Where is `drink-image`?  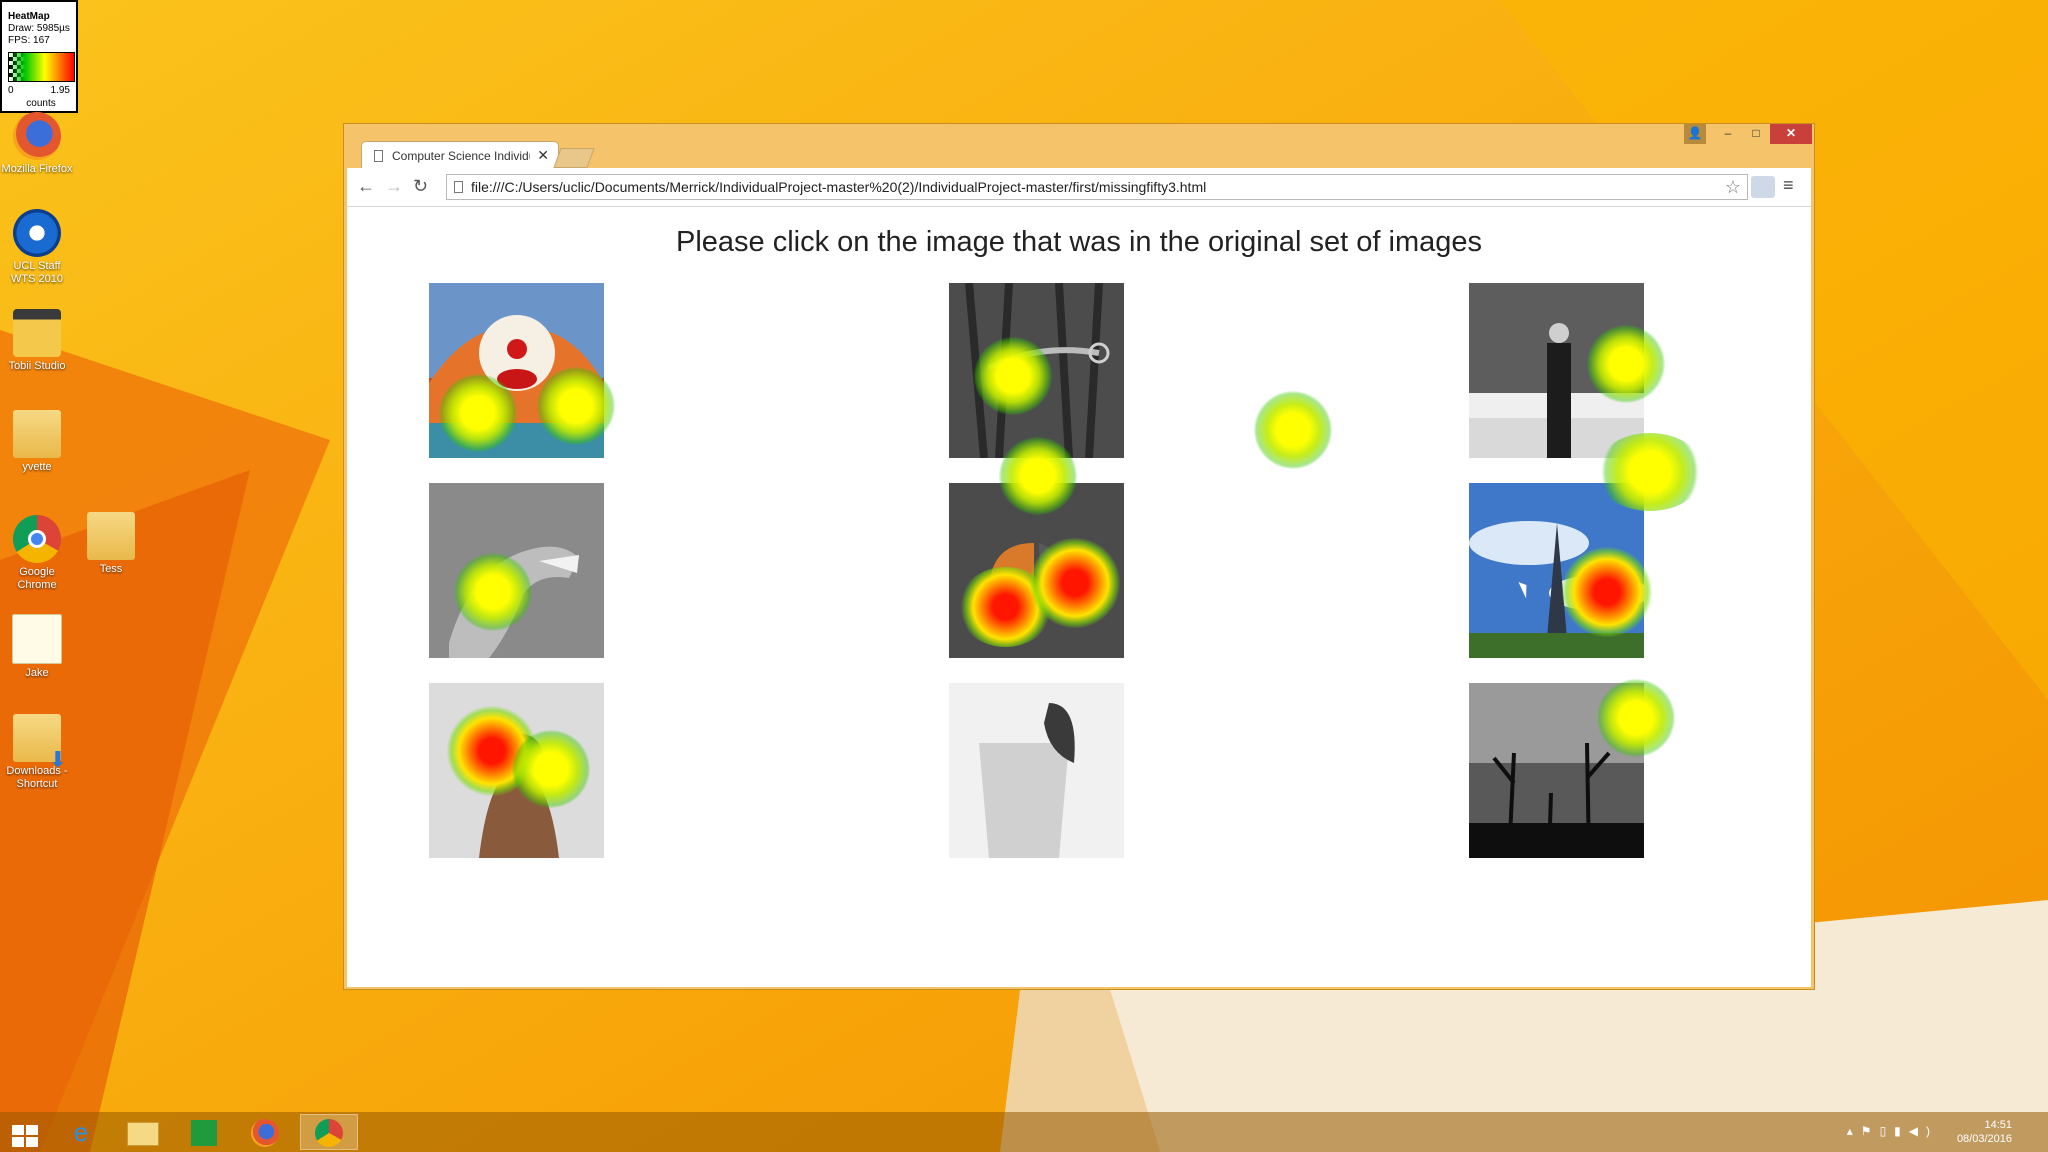 drink-image is located at coordinates (1036, 770).